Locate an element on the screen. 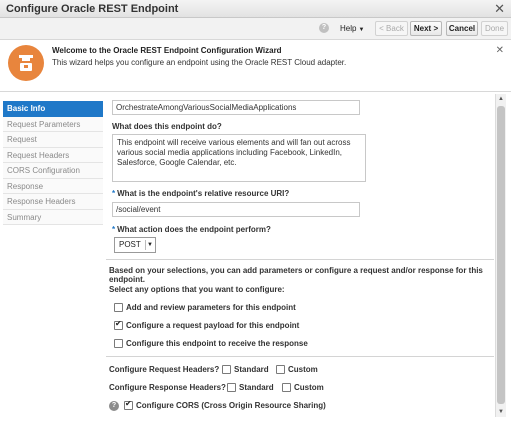 Image resolution: width=511 pixels, height=431 pixels. help-icon: ? is located at coordinates (324, 28).